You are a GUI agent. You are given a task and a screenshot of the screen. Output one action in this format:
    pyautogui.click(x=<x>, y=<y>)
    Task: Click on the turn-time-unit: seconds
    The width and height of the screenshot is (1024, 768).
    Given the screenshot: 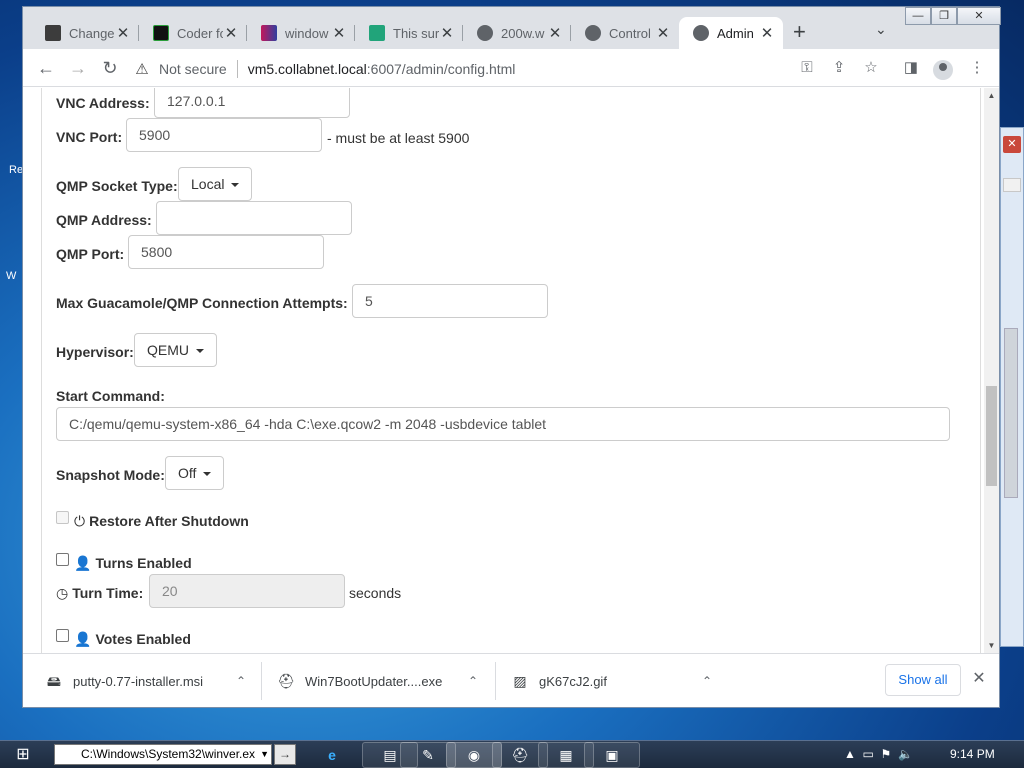 What is the action you would take?
    pyautogui.click(x=375, y=593)
    